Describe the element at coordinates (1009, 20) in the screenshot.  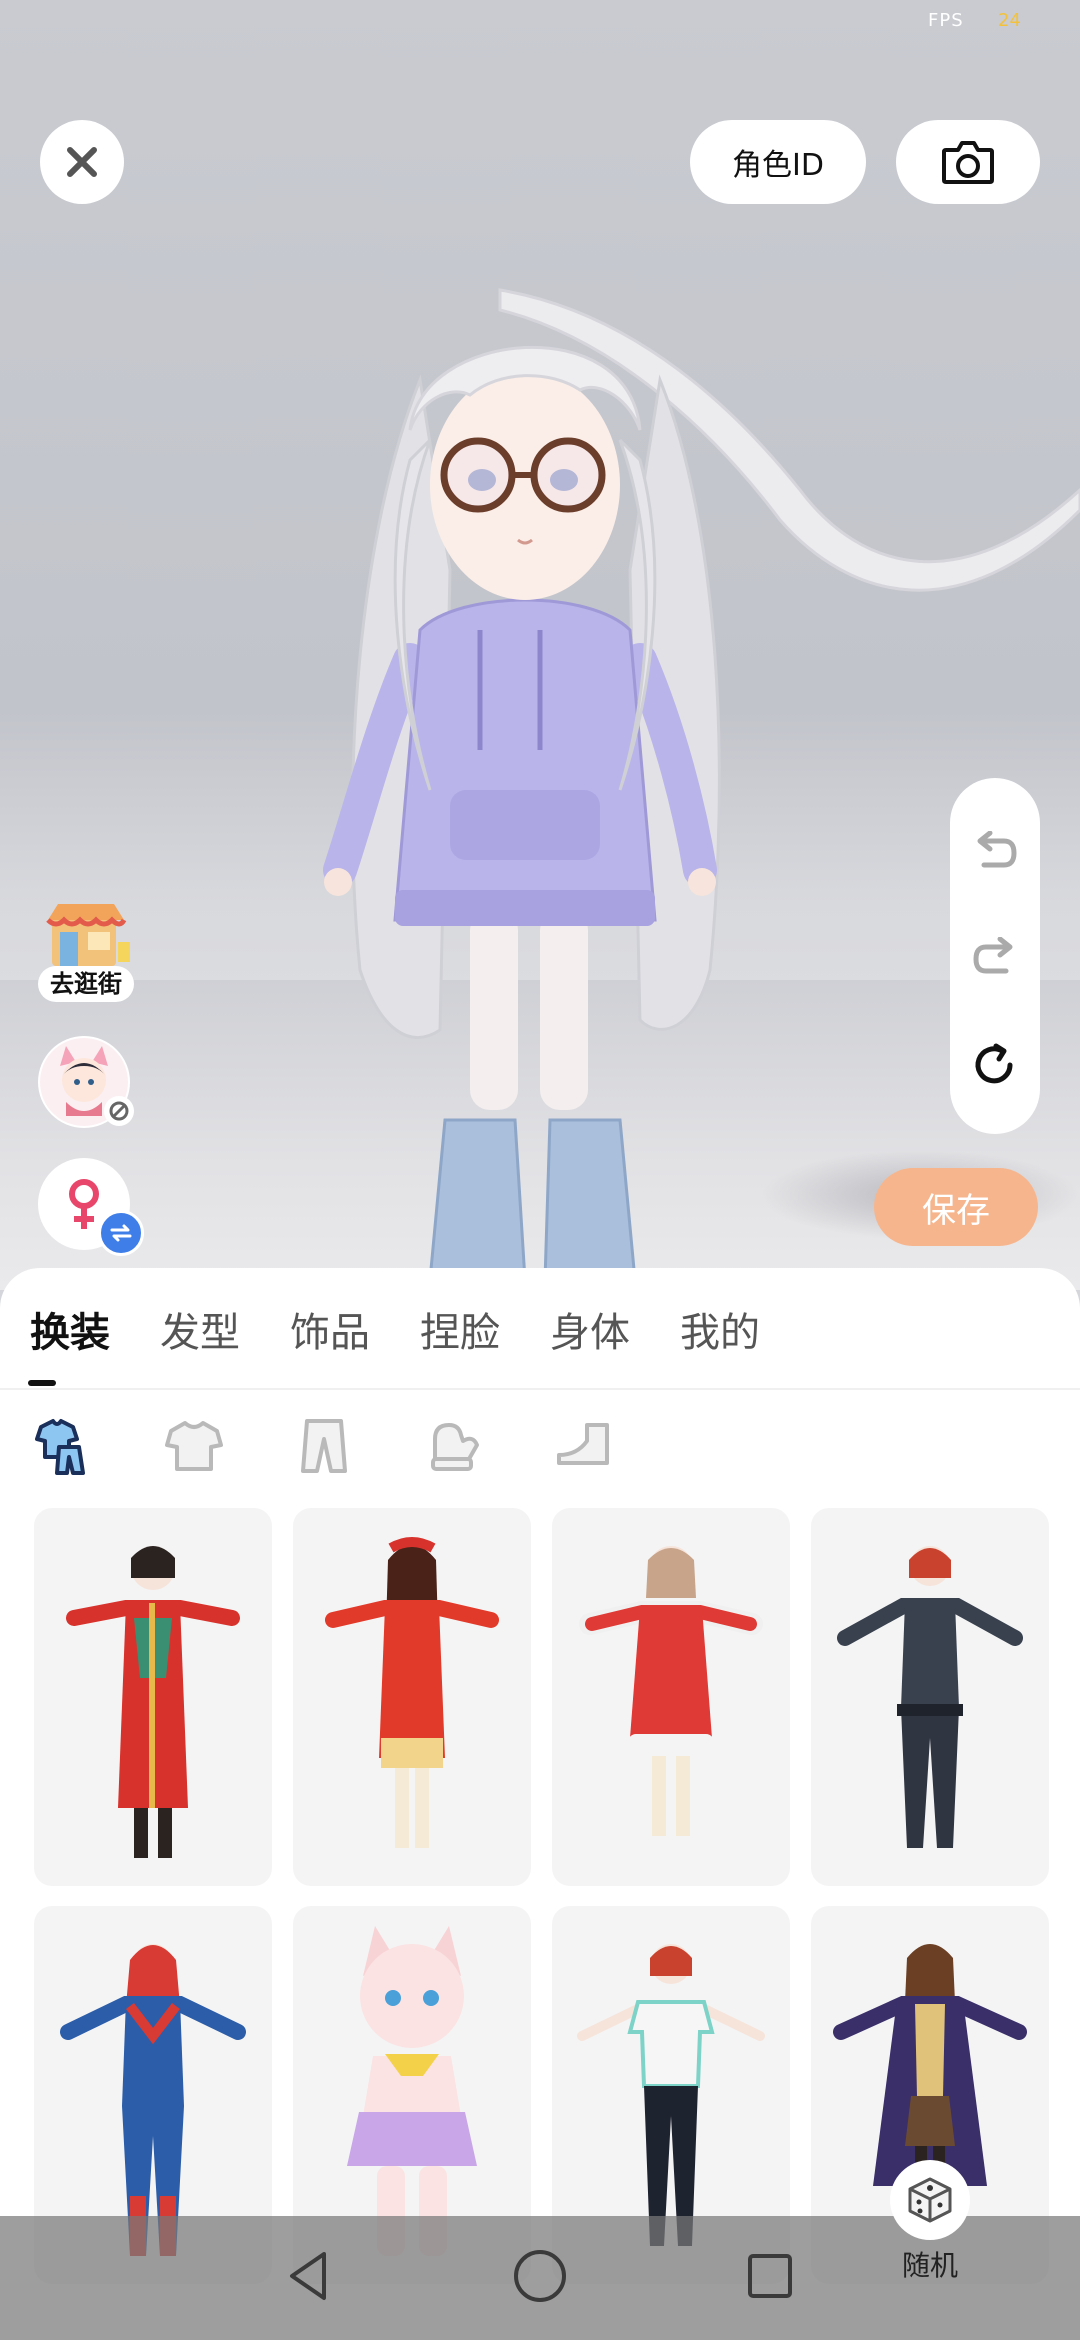
I see `fps-value: 24` at that location.